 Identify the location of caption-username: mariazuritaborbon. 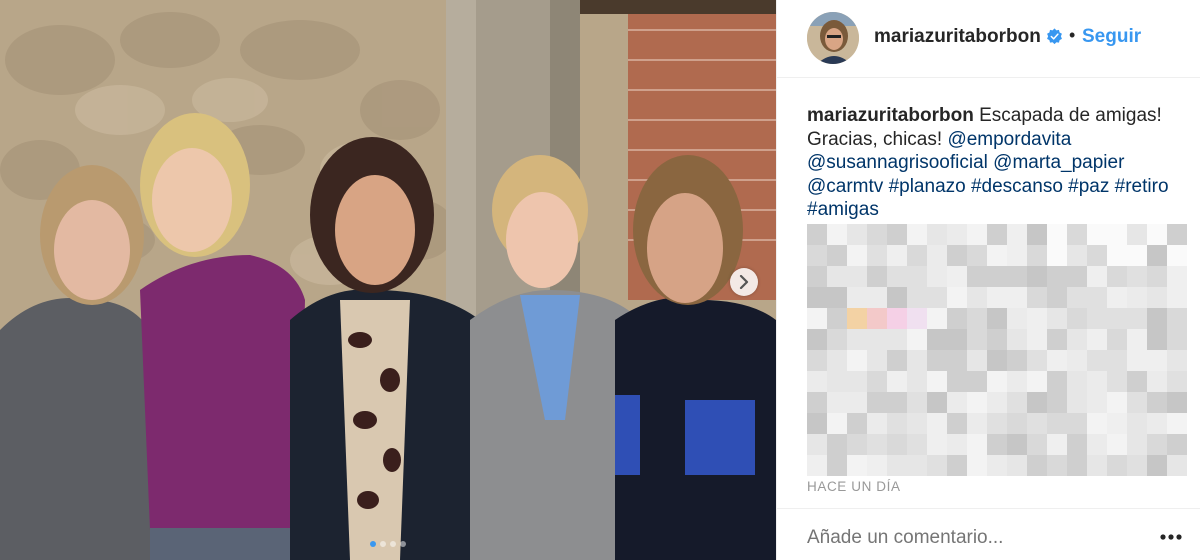
(890, 115).